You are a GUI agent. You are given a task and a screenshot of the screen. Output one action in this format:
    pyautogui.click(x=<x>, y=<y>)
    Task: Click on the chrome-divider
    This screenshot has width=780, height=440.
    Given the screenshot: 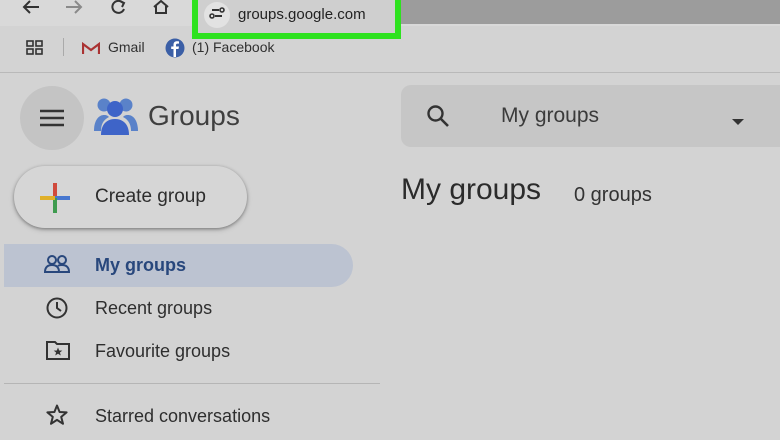 What is the action you would take?
    pyautogui.click(x=390, y=72)
    